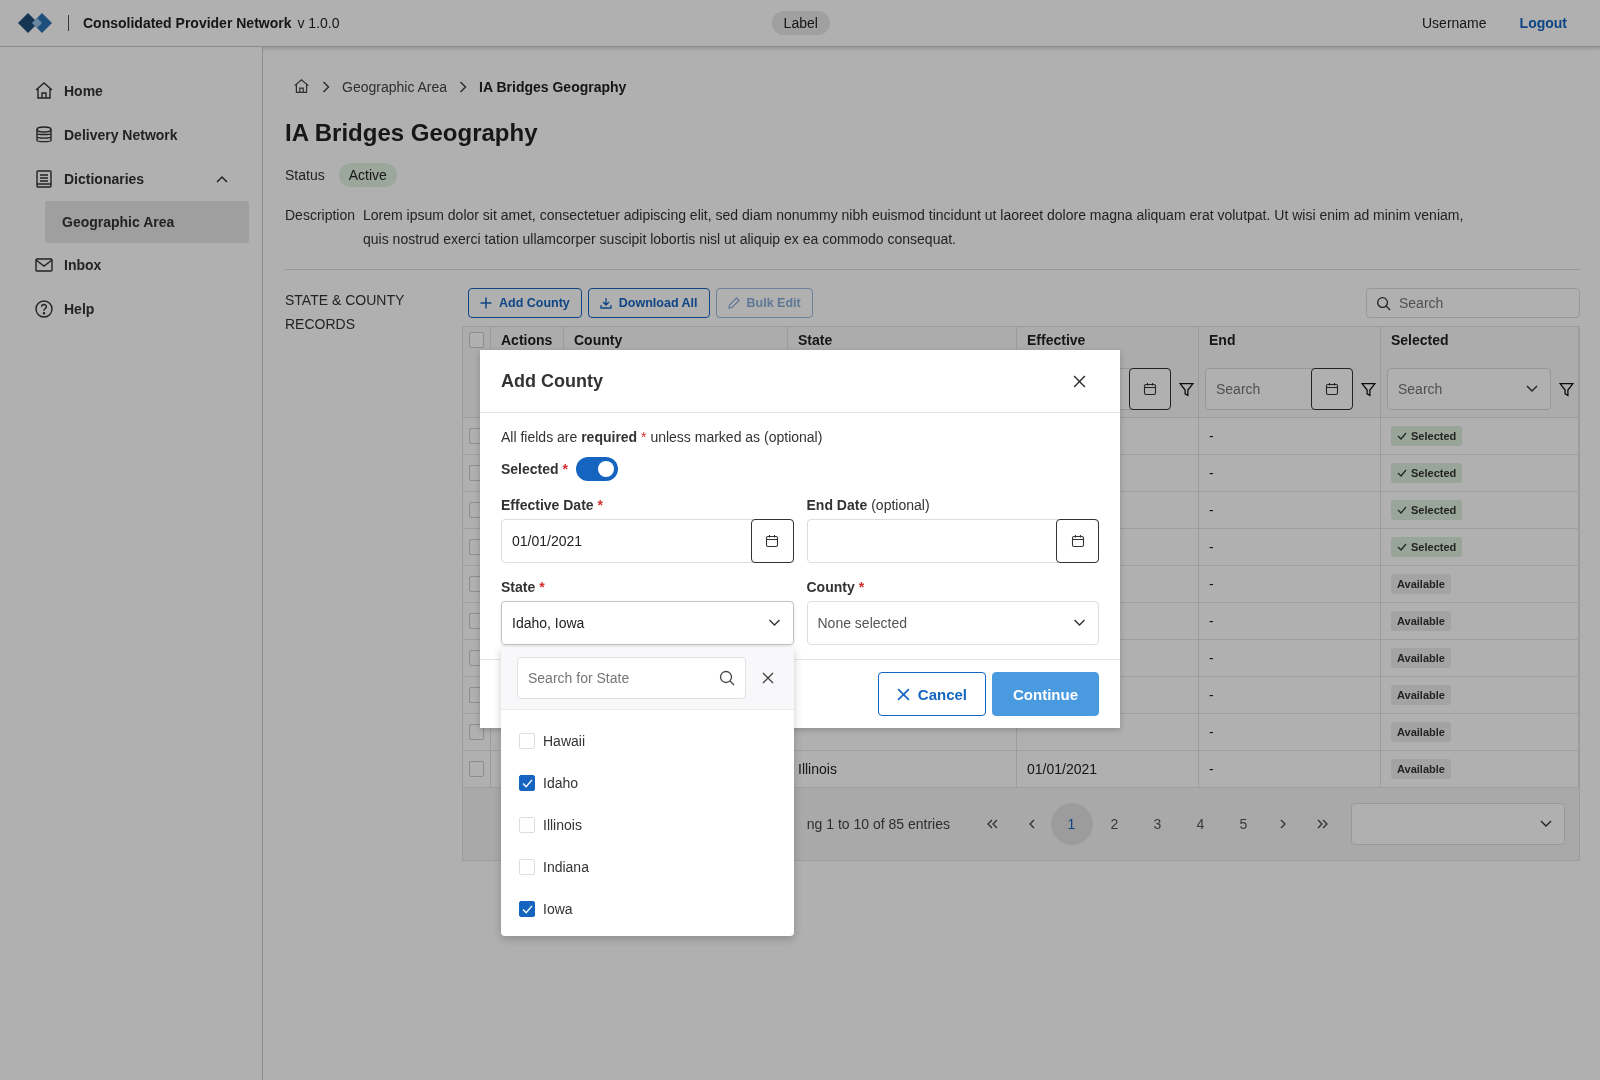  Describe the element at coordinates (836, 587) in the screenshot. I see `field-label: County *` at that location.